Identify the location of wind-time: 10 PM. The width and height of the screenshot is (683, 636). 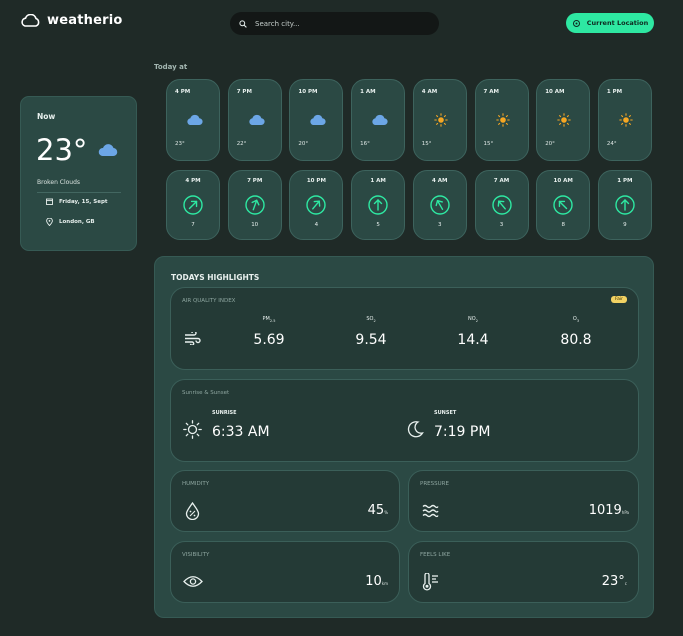
(316, 181).